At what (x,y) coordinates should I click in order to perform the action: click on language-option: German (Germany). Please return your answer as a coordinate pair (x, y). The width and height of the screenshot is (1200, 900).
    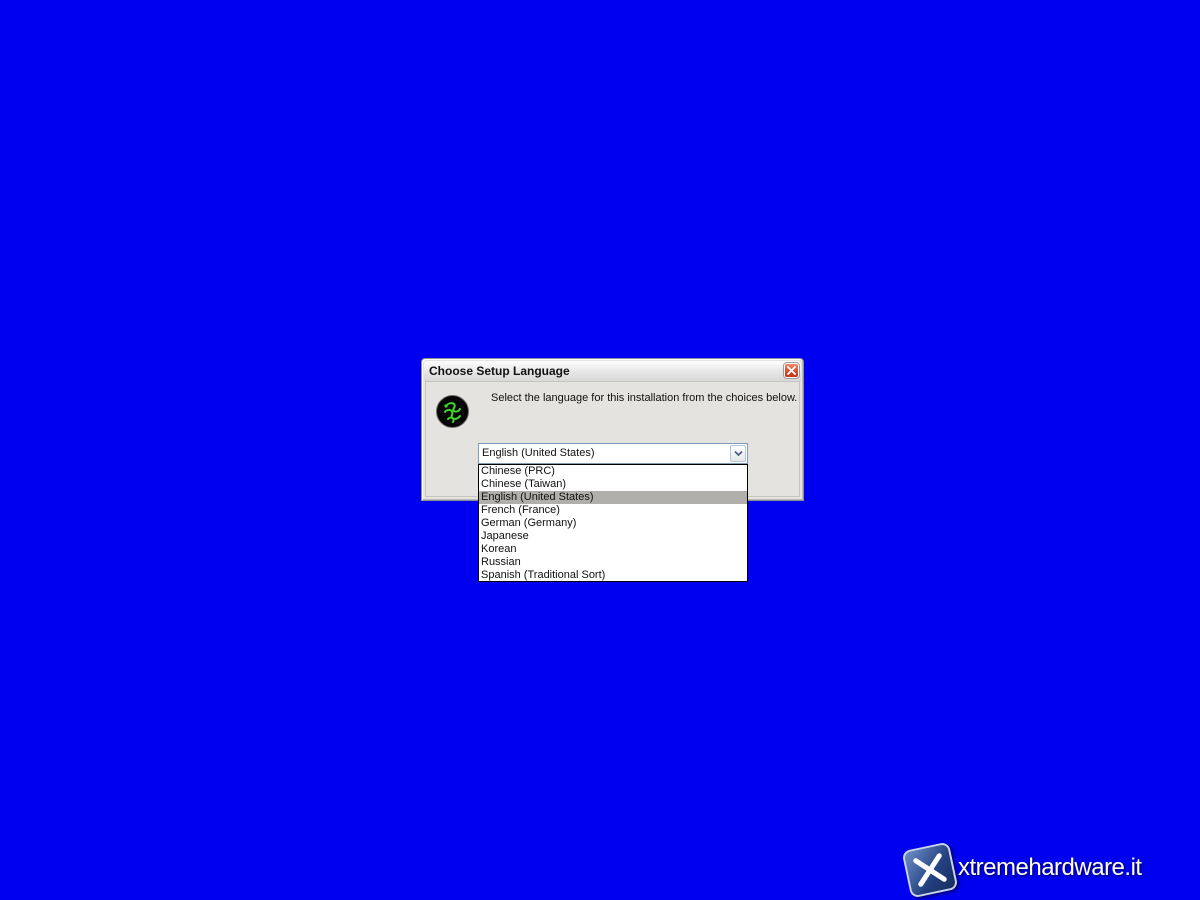
    Looking at the image, I should click on (613, 523).